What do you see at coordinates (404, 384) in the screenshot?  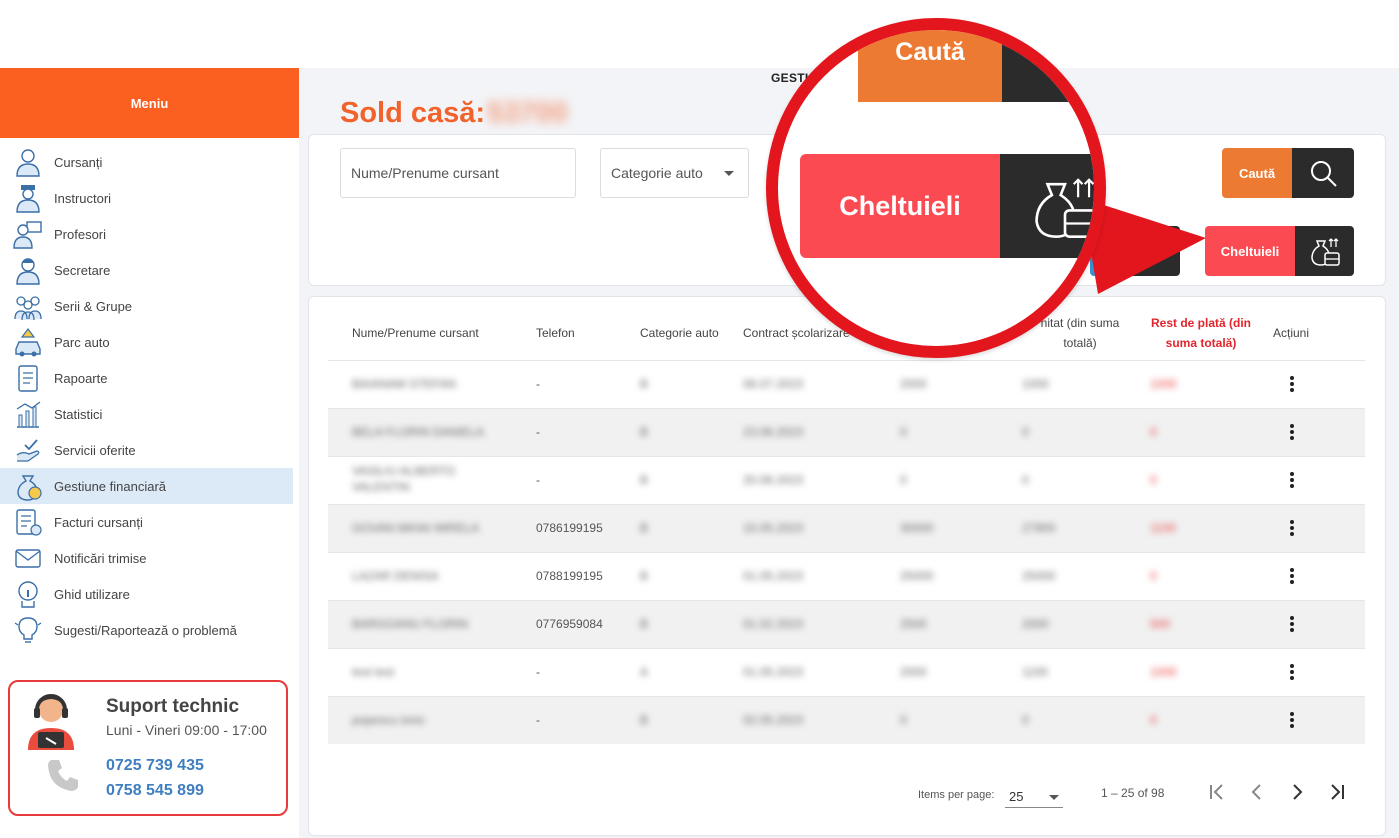 I see `cell-name: BAIANAM STEFAN` at bounding box center [404, 384].